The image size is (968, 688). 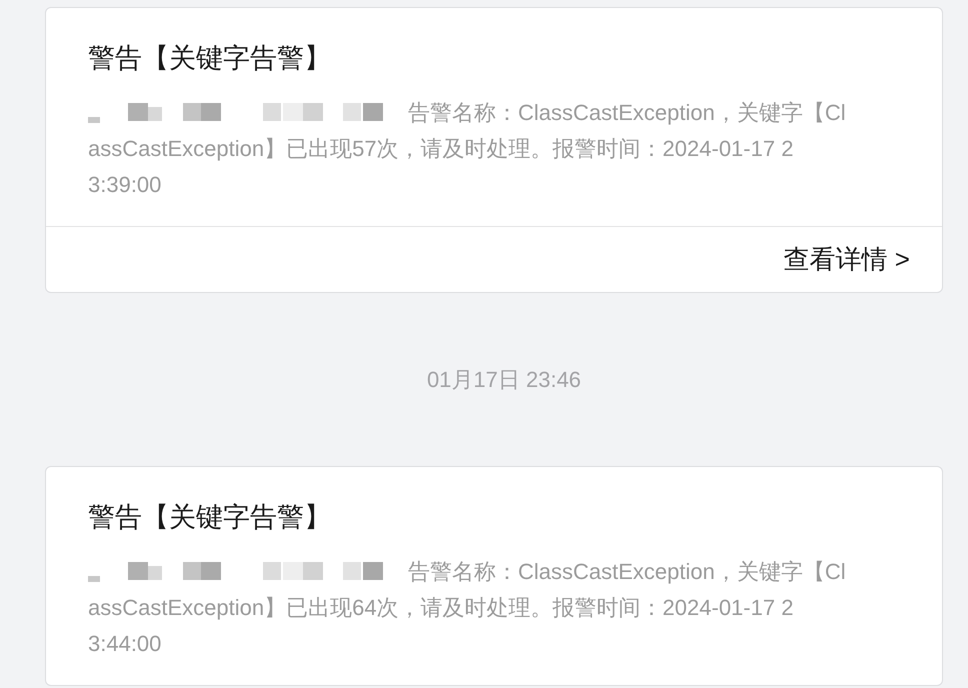 I want to click on message-text: 3:44:00, so click(x=125, y=644).